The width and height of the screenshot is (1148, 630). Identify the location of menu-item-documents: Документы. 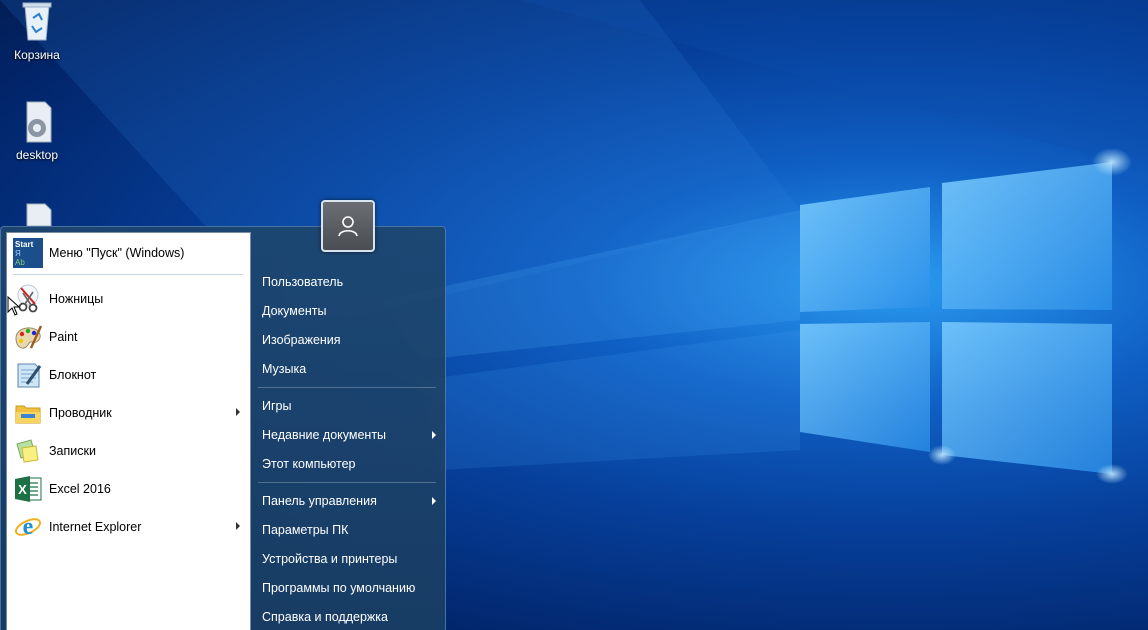
(347, 311).